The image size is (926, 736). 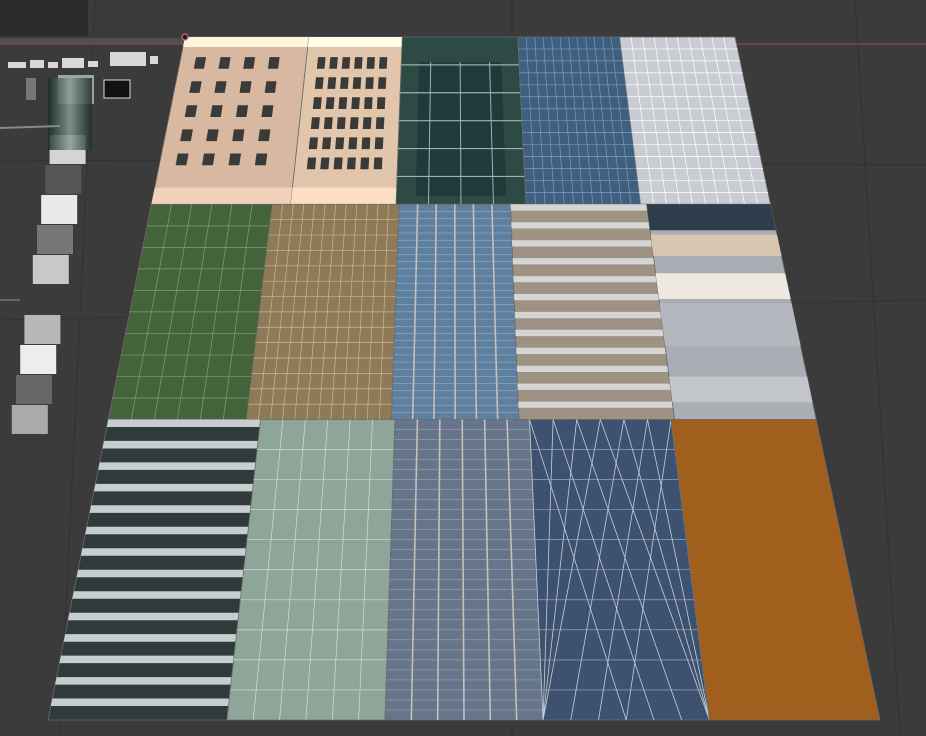 I want to click on texture-tile-beige-stone-facade, so click(x=346, y=120).